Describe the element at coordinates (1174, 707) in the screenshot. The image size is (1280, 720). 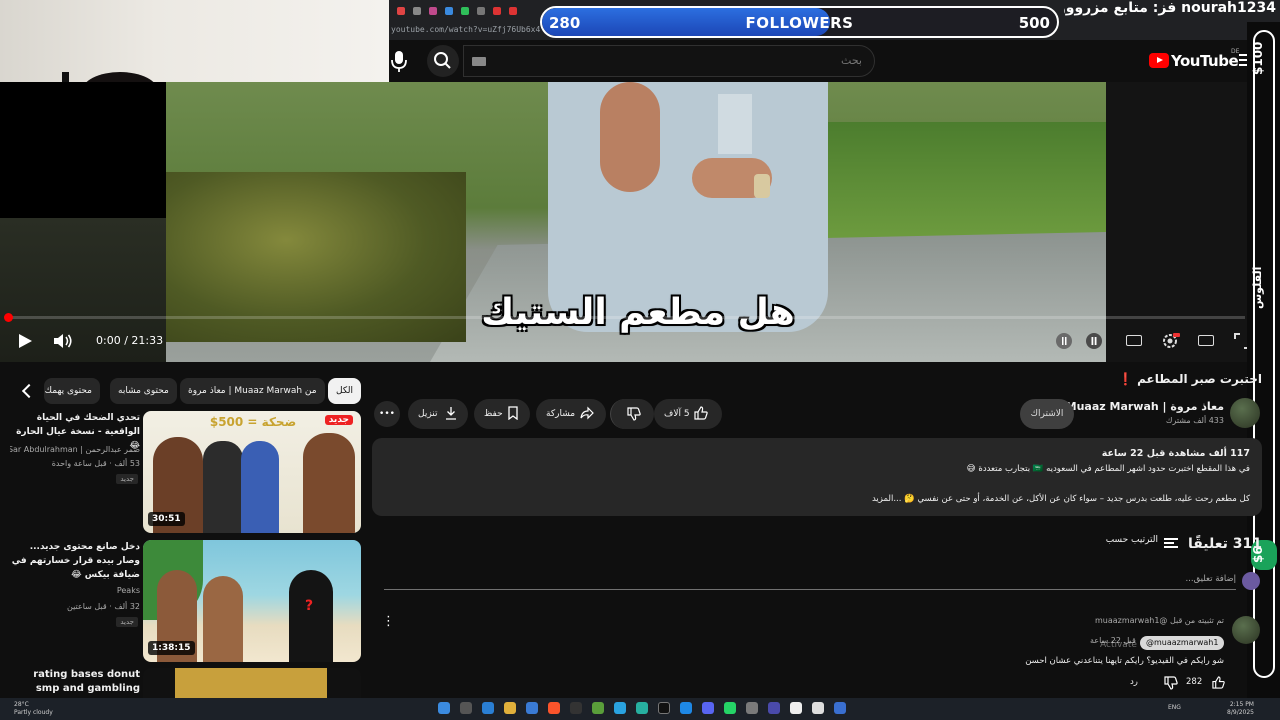
I see `input-language: ENG` at that location.